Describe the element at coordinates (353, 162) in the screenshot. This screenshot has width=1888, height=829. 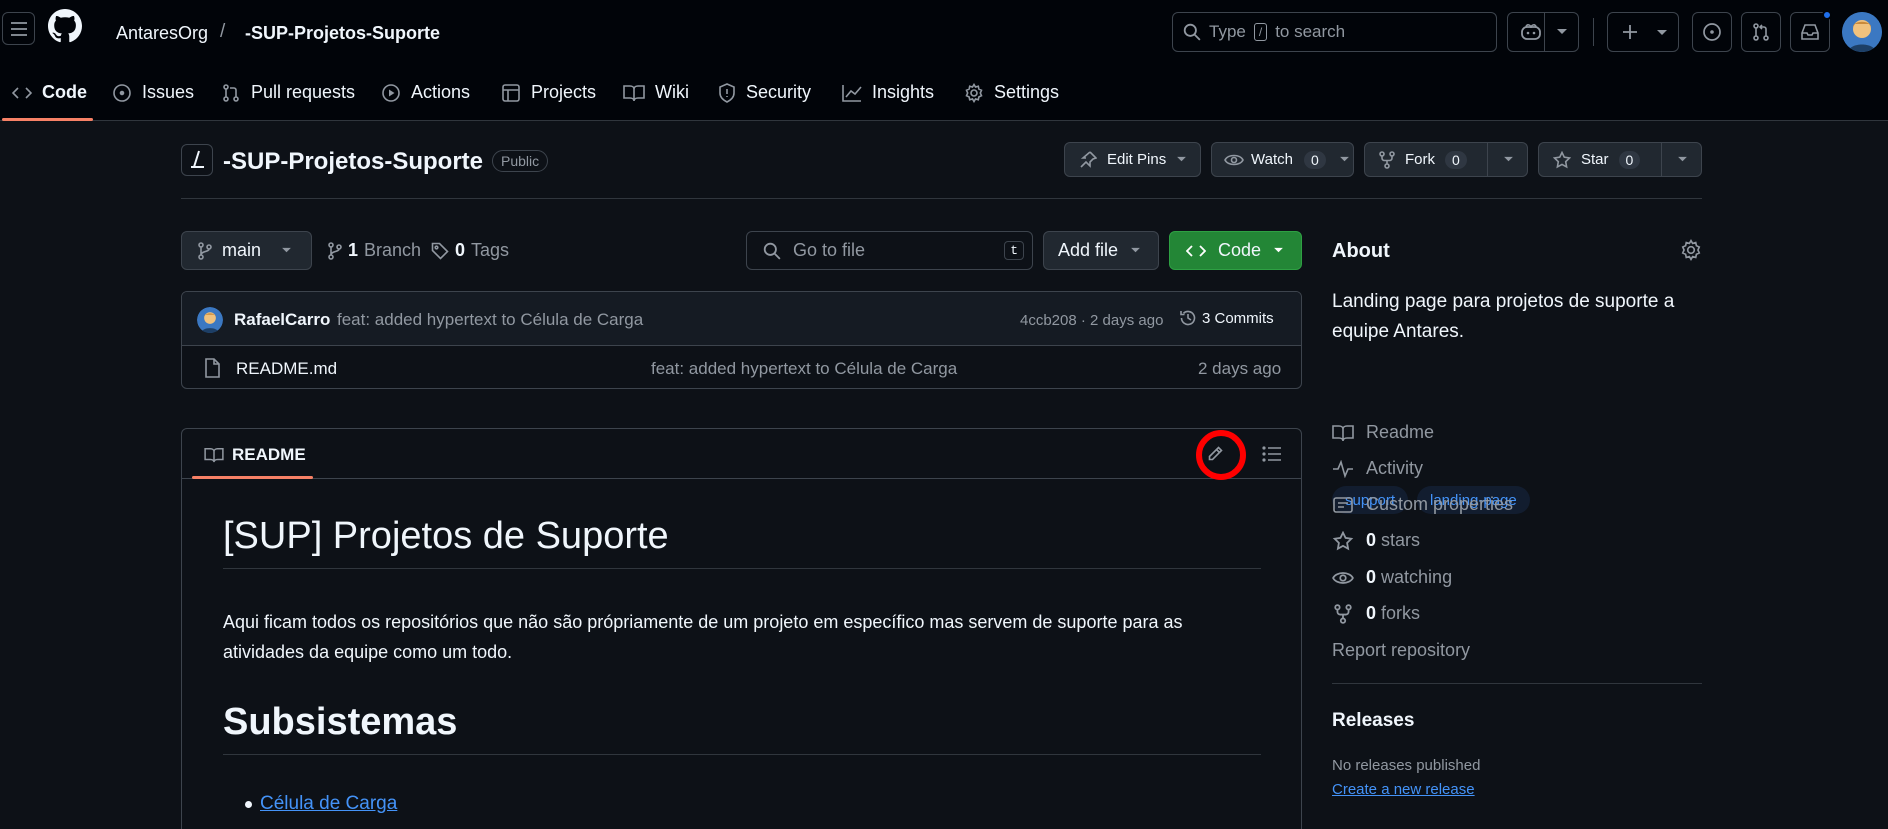
I see `repo-title: -SUP-Projetos-Suporte` at that location.